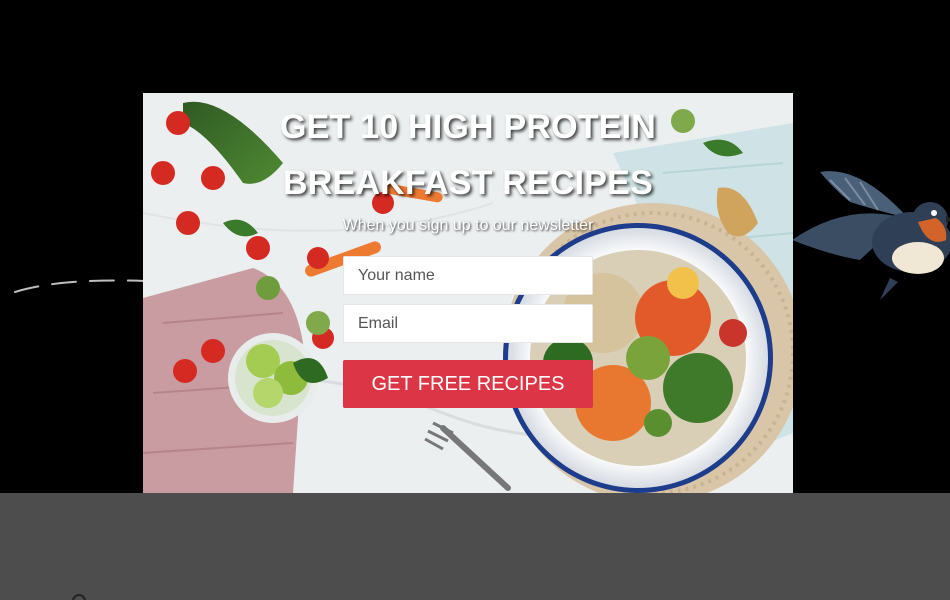  What do you see at coordinates (80, 286) in the screenshot?
I see `flight-path-decoration` at bounding box center [80, 286].